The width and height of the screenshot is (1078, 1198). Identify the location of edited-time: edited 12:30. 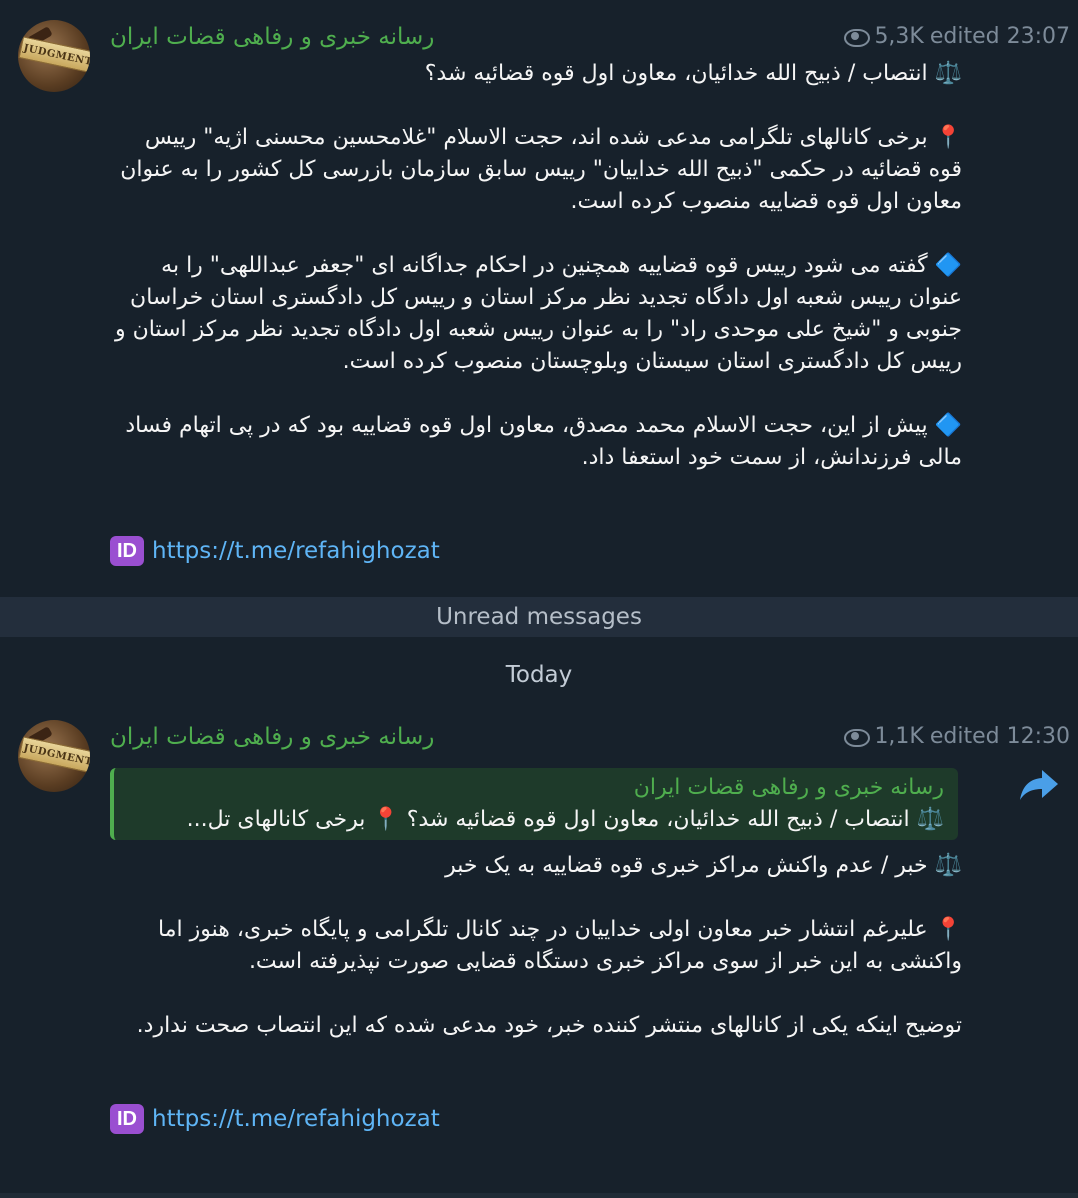
(999, 736).